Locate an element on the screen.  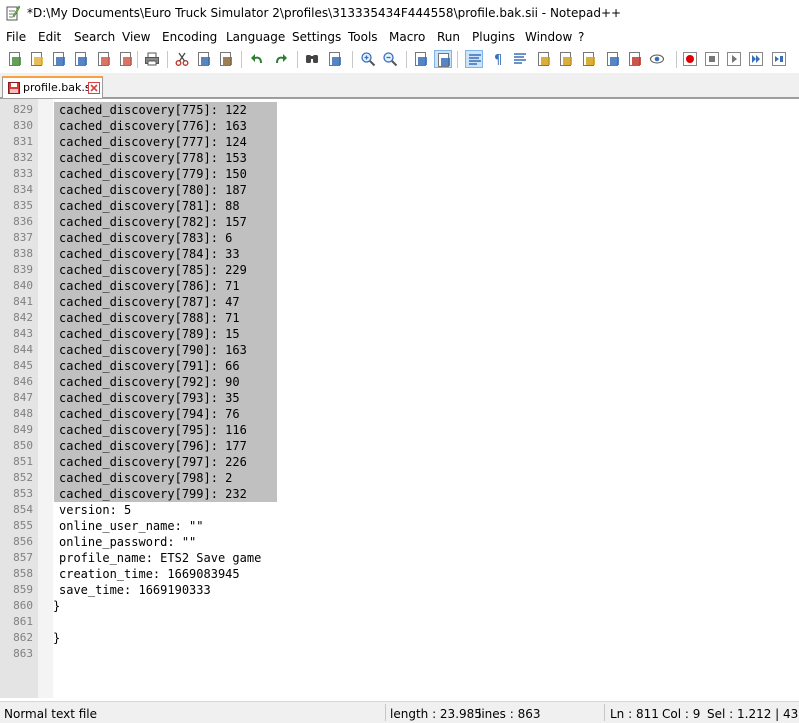
close-all-button is located at coordinates (126, 59).